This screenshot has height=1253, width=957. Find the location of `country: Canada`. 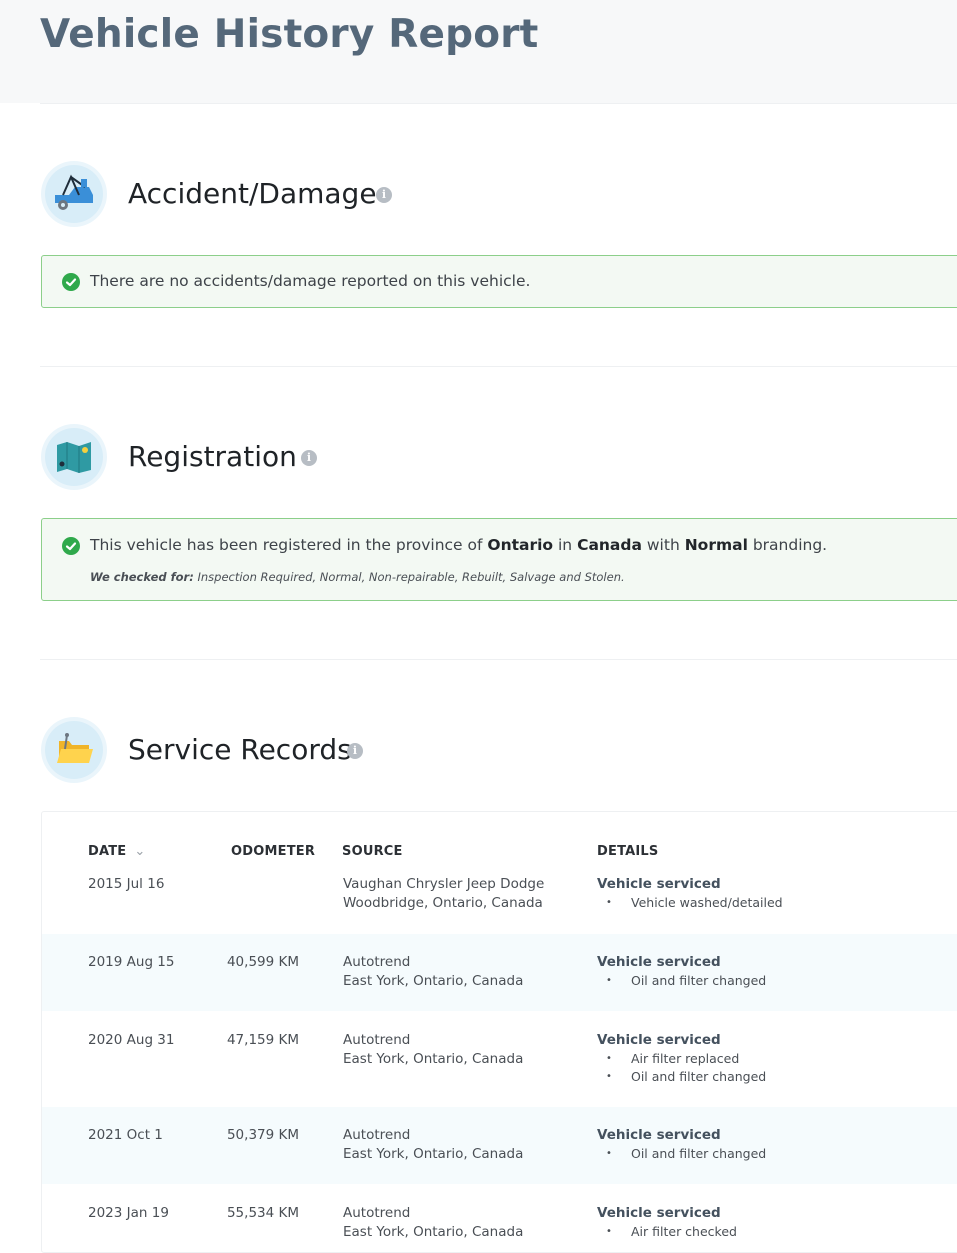

country: Canada is located at coordinates (609, 545).